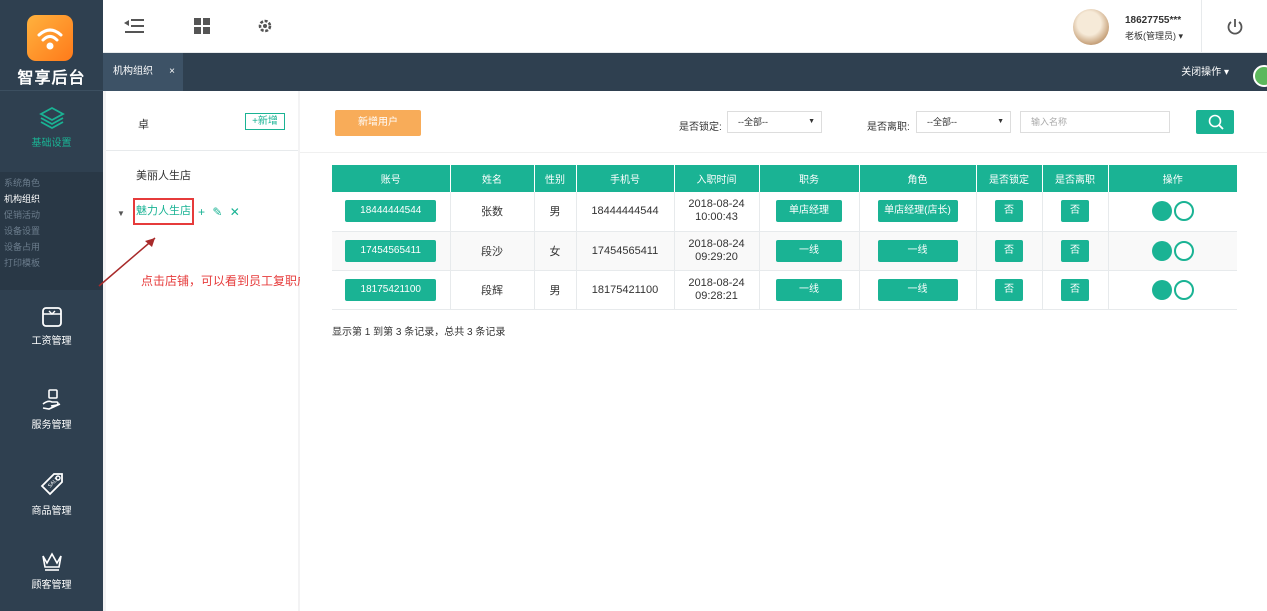  What do you see at coordinates (51, 341) in the screenshot?
I see `sidebar-item-label: 工资管理` at bounding box center [51, 341].